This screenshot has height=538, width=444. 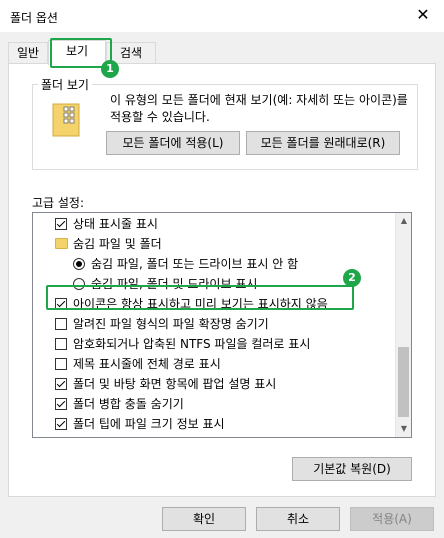 I want to click on advanced-settings-label: 고급 설정:, so click(x=58, y=203).